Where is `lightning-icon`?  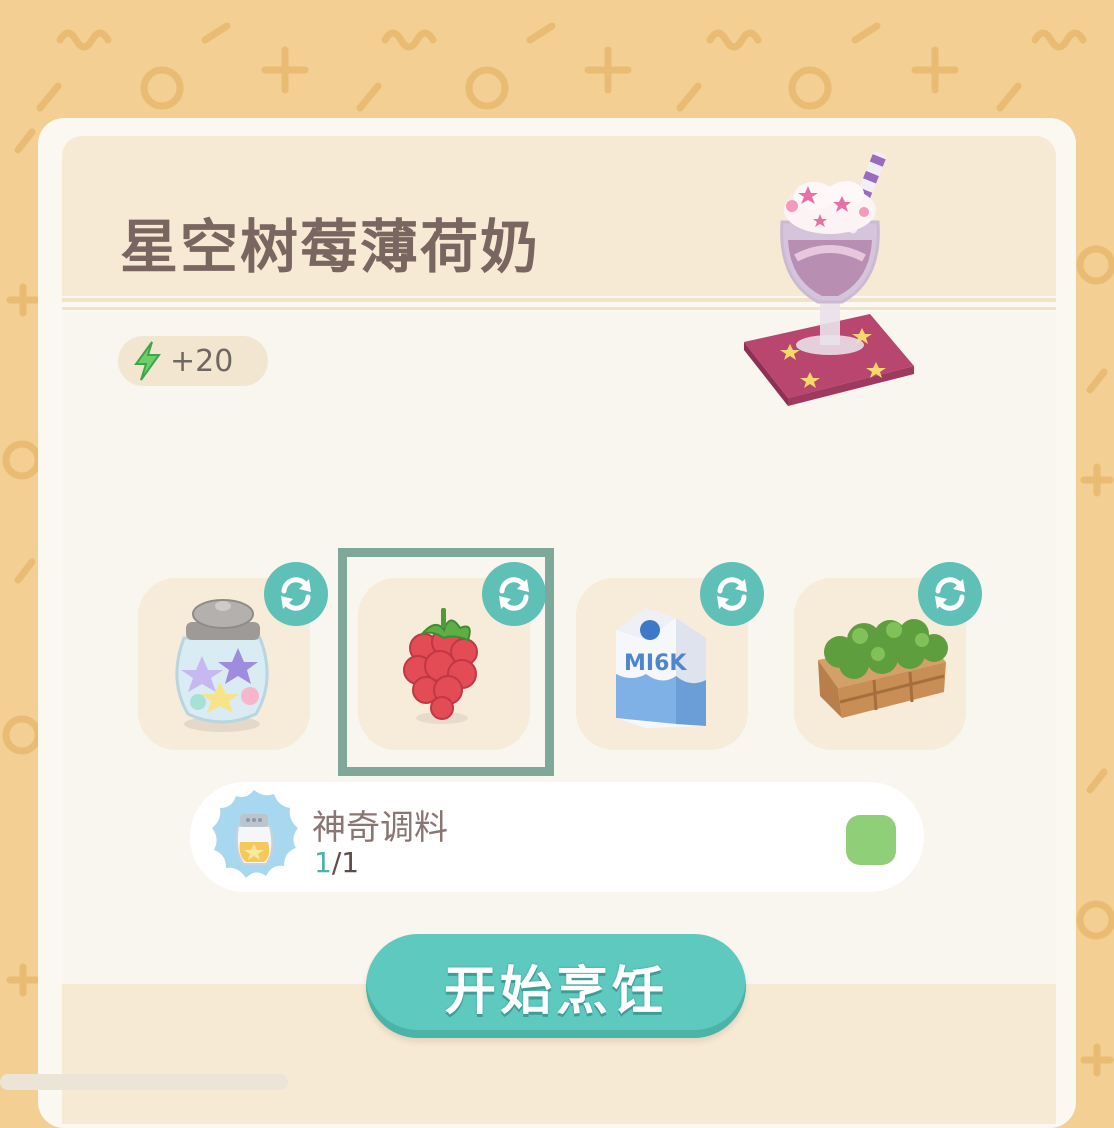
lightning-icon is located at coordinates (147, 361).